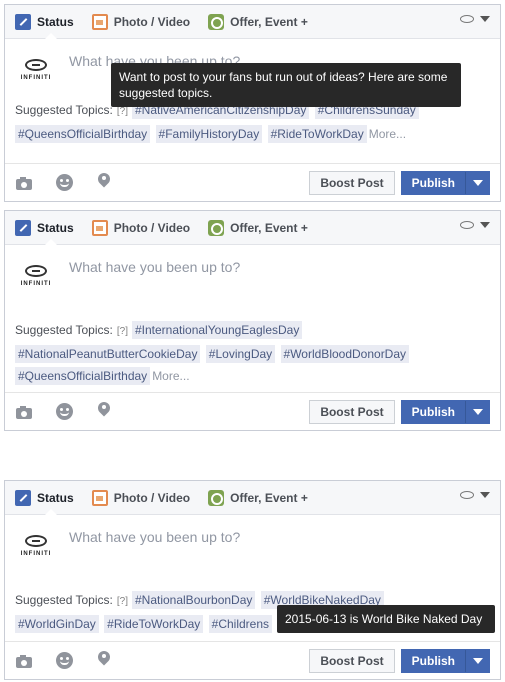 The height and width of the screenshot is (682, 505). What do you see at coordinates (57, 624) in the screenshot?
I see `topic-tag: #WorldGinDay` at bounding box center [57, 624].